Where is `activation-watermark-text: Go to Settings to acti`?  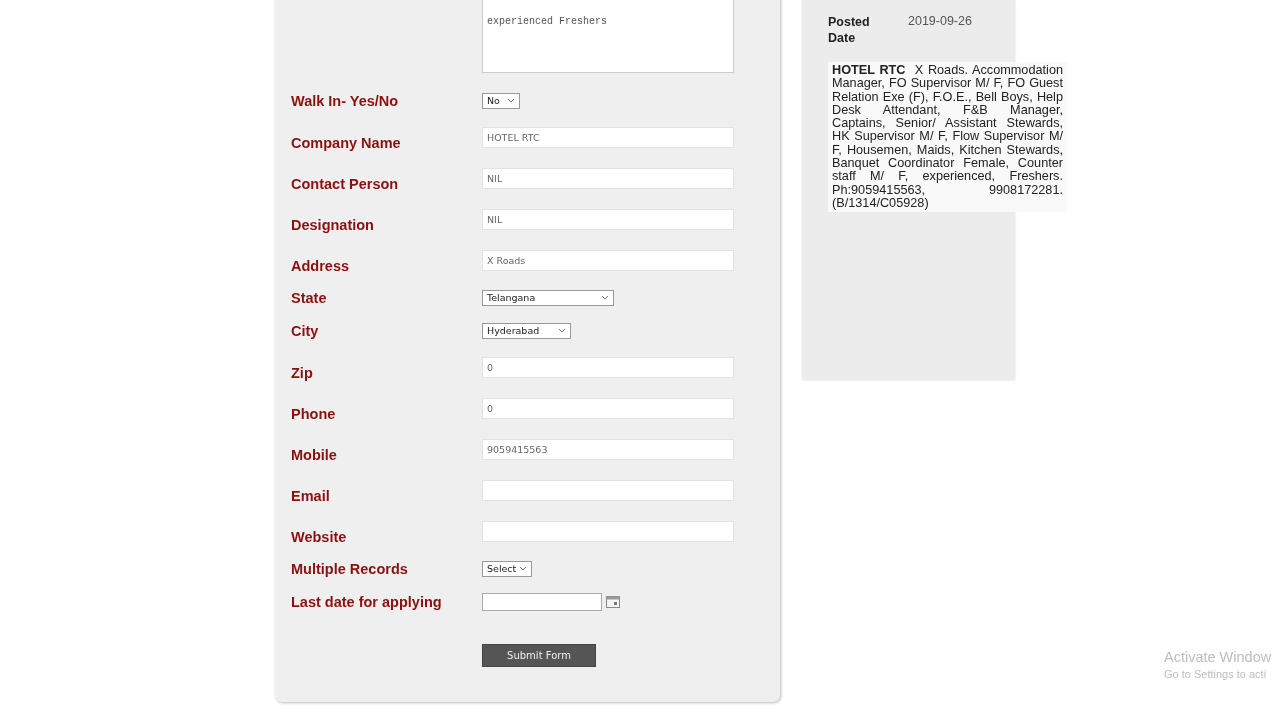
activation-watermark-text: Go to Settings to acti is located at coordinates (1216, 674).